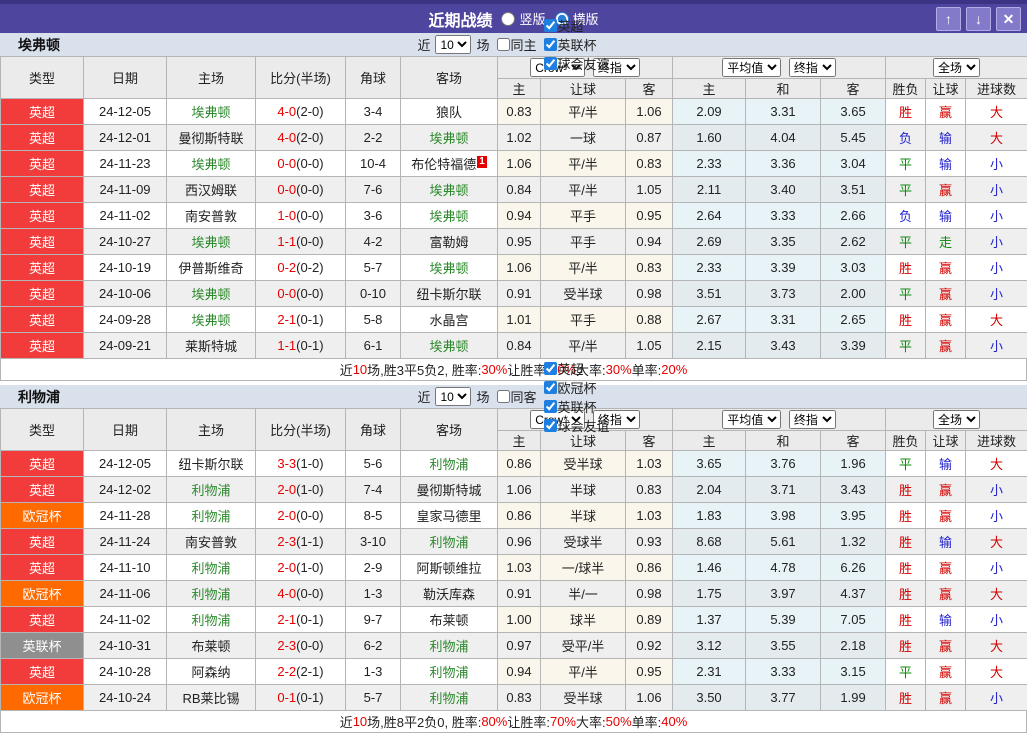  Describe the element at coordinates (574, 387) in the screenshot. I see `league-checkbox-欧冠杯: 欧冠杯` at that location.